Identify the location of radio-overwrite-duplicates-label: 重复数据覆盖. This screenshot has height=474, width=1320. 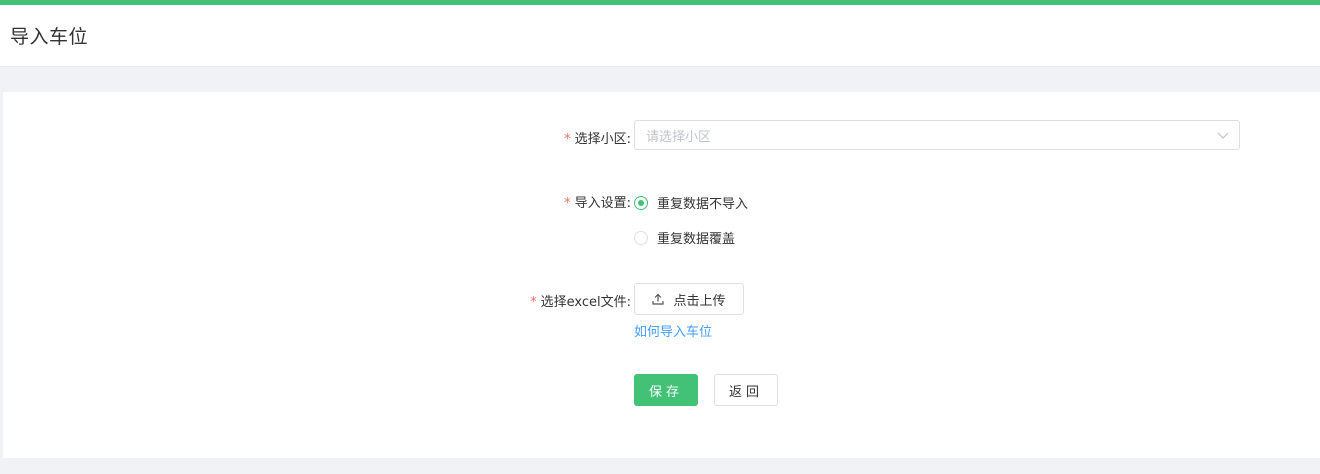
(696, 239).